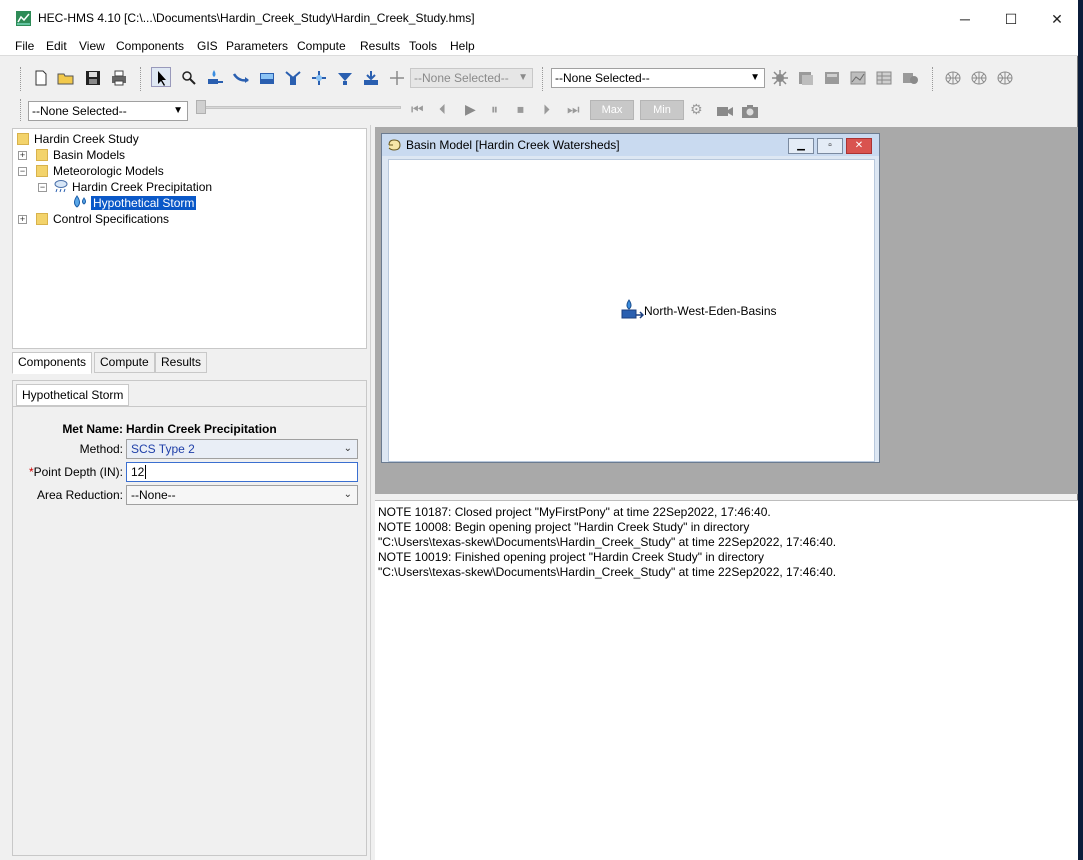 The width and height of the screenshot is (1083, 860). I want to click on maximize-button: ☐, so click(1011, 19).